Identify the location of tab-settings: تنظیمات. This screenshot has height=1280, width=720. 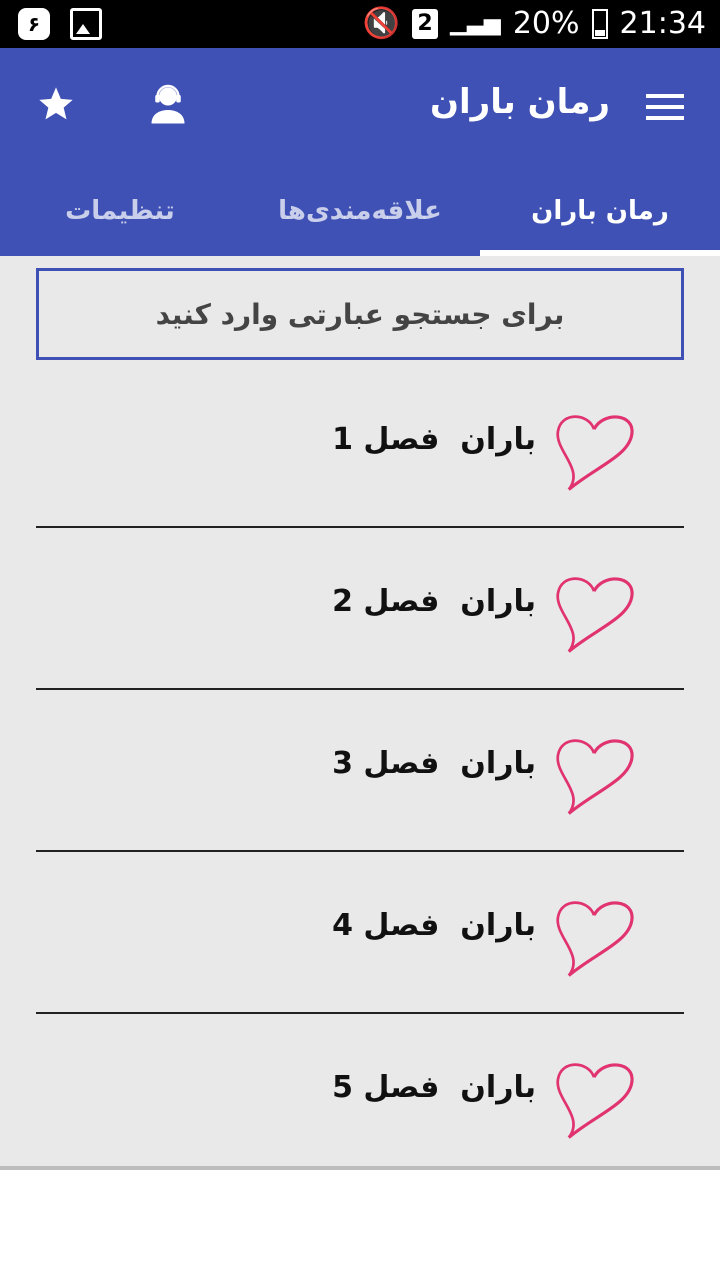
(120, 222).